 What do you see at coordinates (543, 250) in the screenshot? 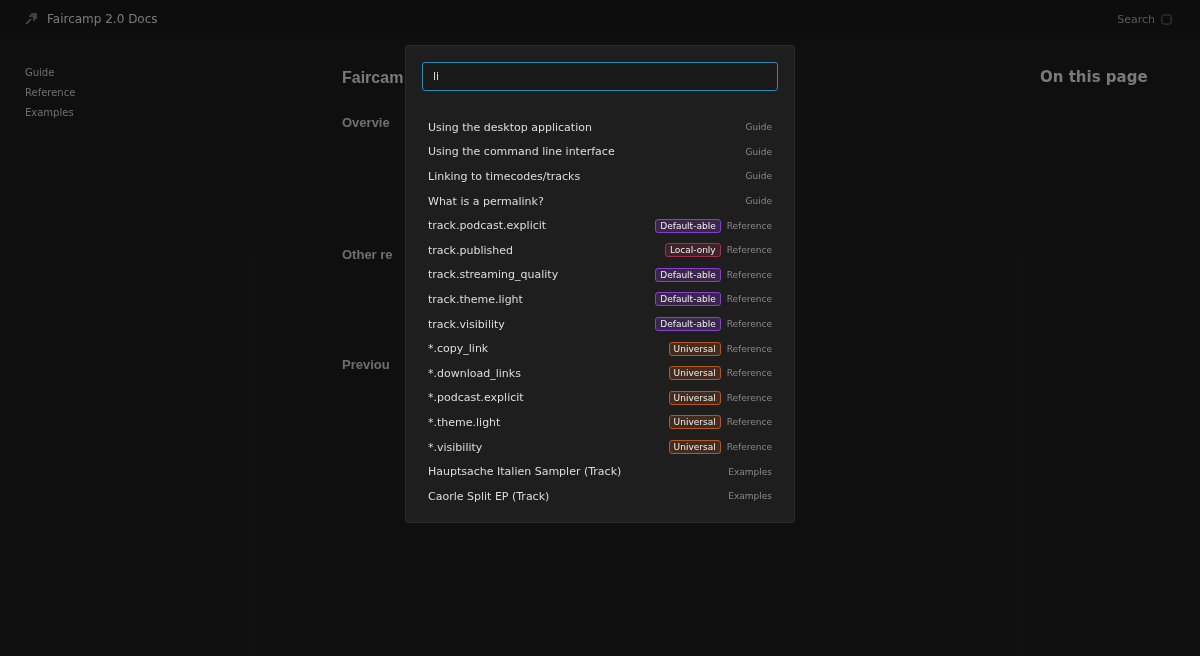
I see `result-link: track.published` at bounding box center [543, 250].